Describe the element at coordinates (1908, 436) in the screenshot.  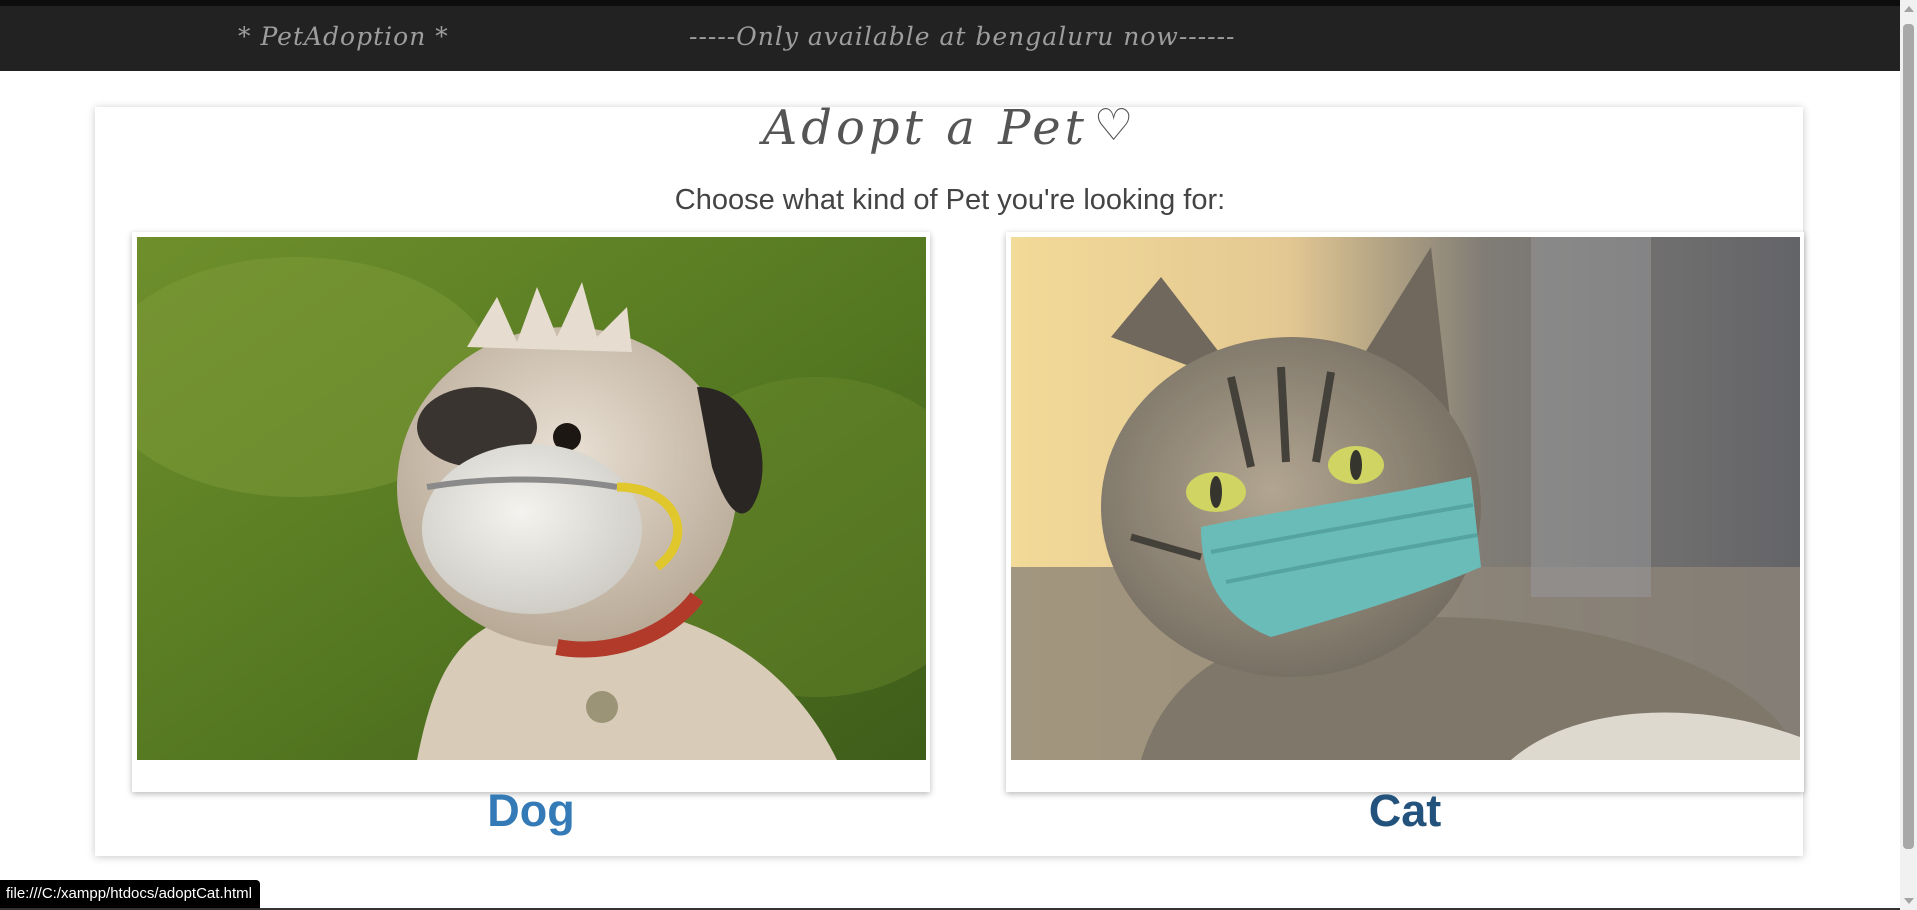
I see `scrollbar-thumb` at that location.